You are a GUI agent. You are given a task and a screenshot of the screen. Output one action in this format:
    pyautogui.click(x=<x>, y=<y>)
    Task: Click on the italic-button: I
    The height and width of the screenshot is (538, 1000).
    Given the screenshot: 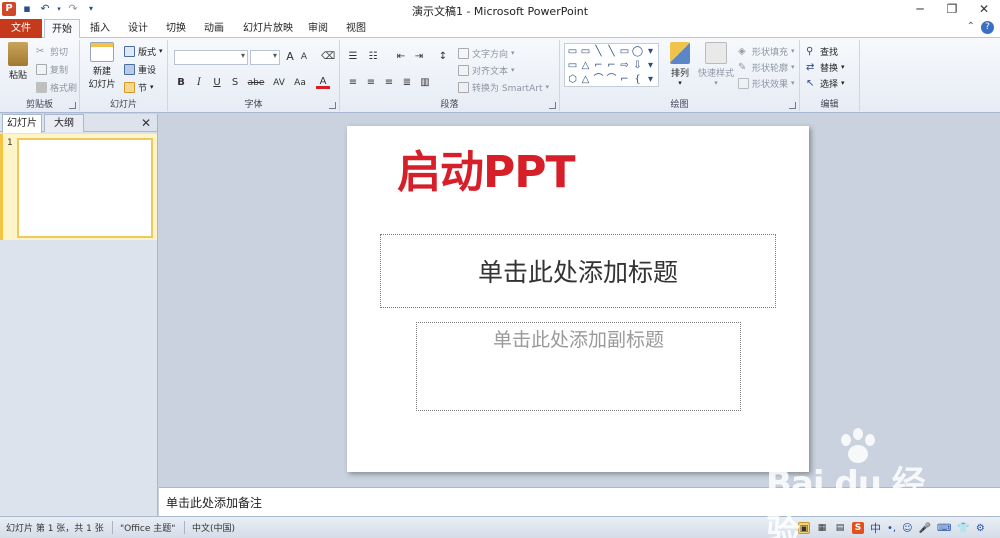 What is the action you would take?
    pyautogui.click(x=199, y=83)
    